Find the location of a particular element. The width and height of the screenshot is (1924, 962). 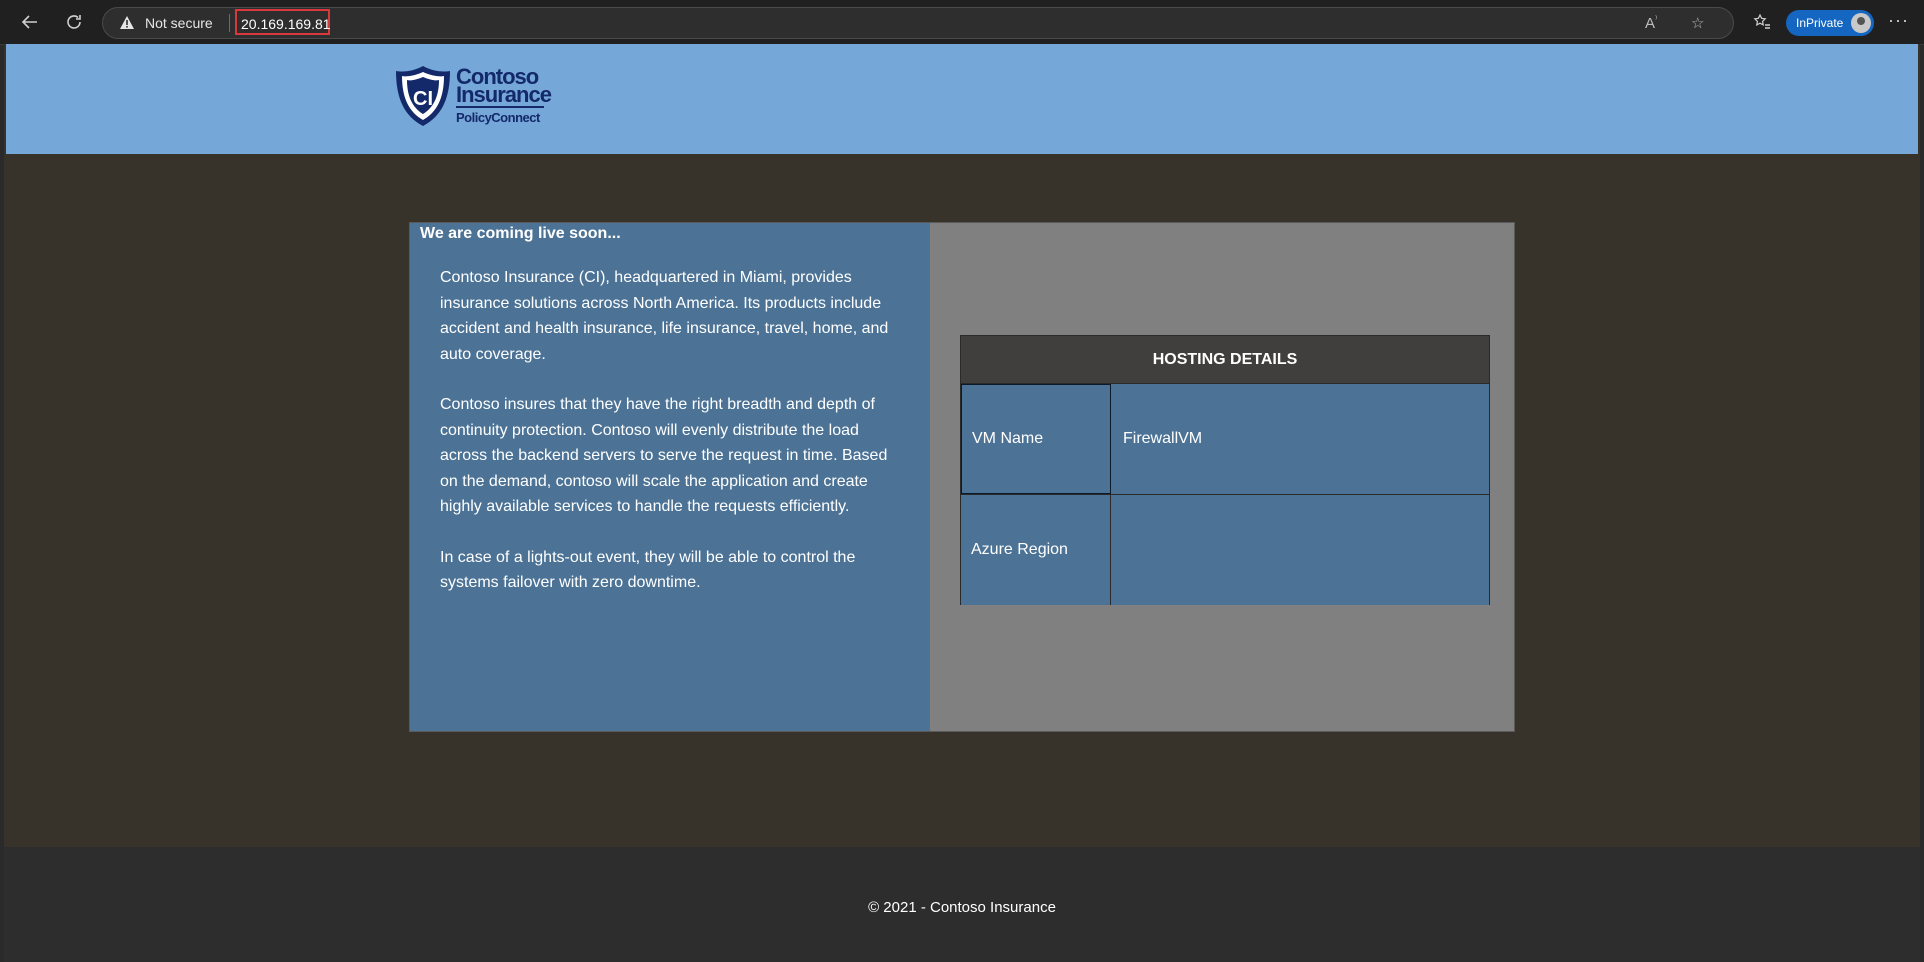

refresh-icon is located at coordinates (74, 22).